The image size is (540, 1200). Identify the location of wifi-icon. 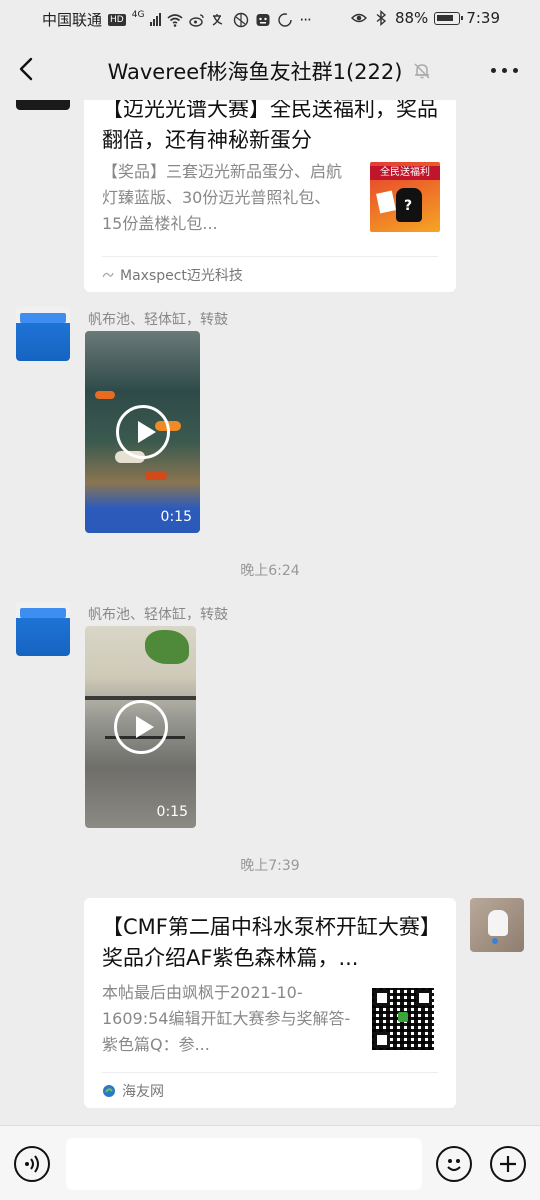
(175, 20).